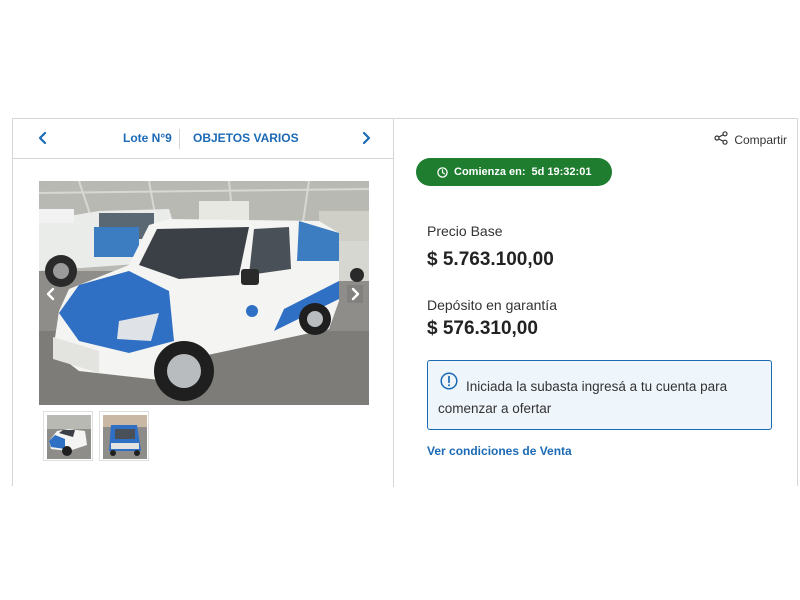  Describe the element at coordinates (482, 328) in the screenshot. I see `deposit-value: $ 576.310,00` at that location.